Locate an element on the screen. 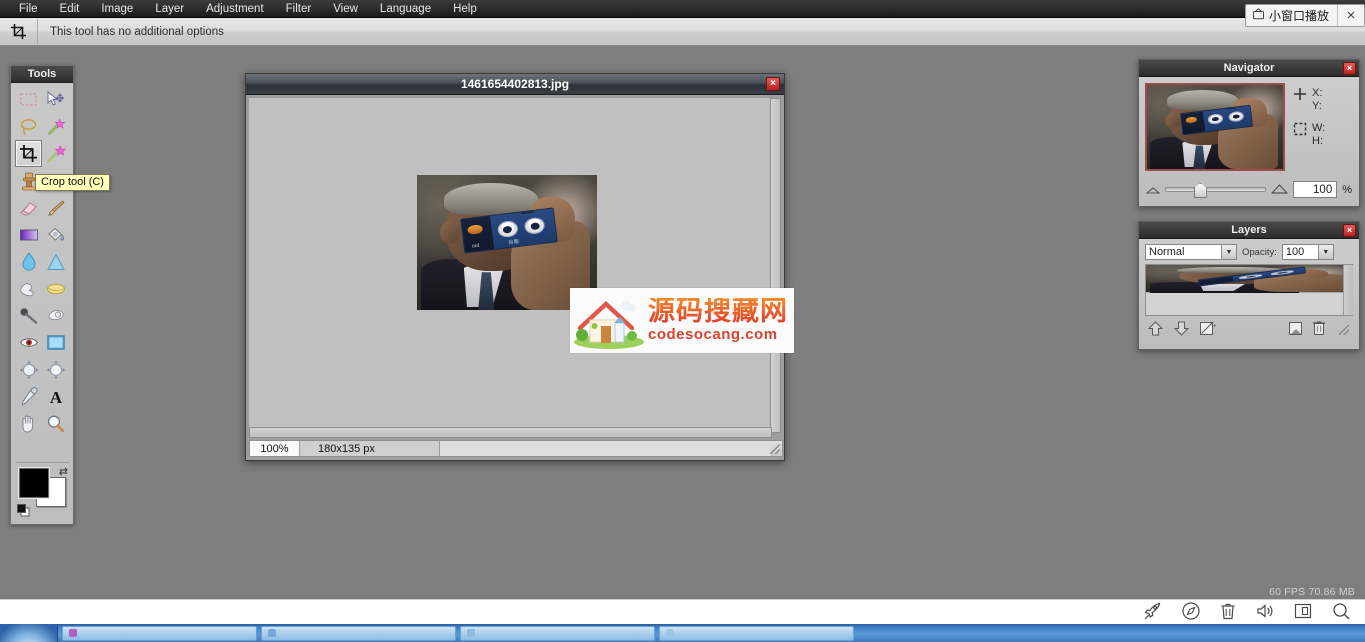  menu-item-language: Language is located at coordinates (405, 9).